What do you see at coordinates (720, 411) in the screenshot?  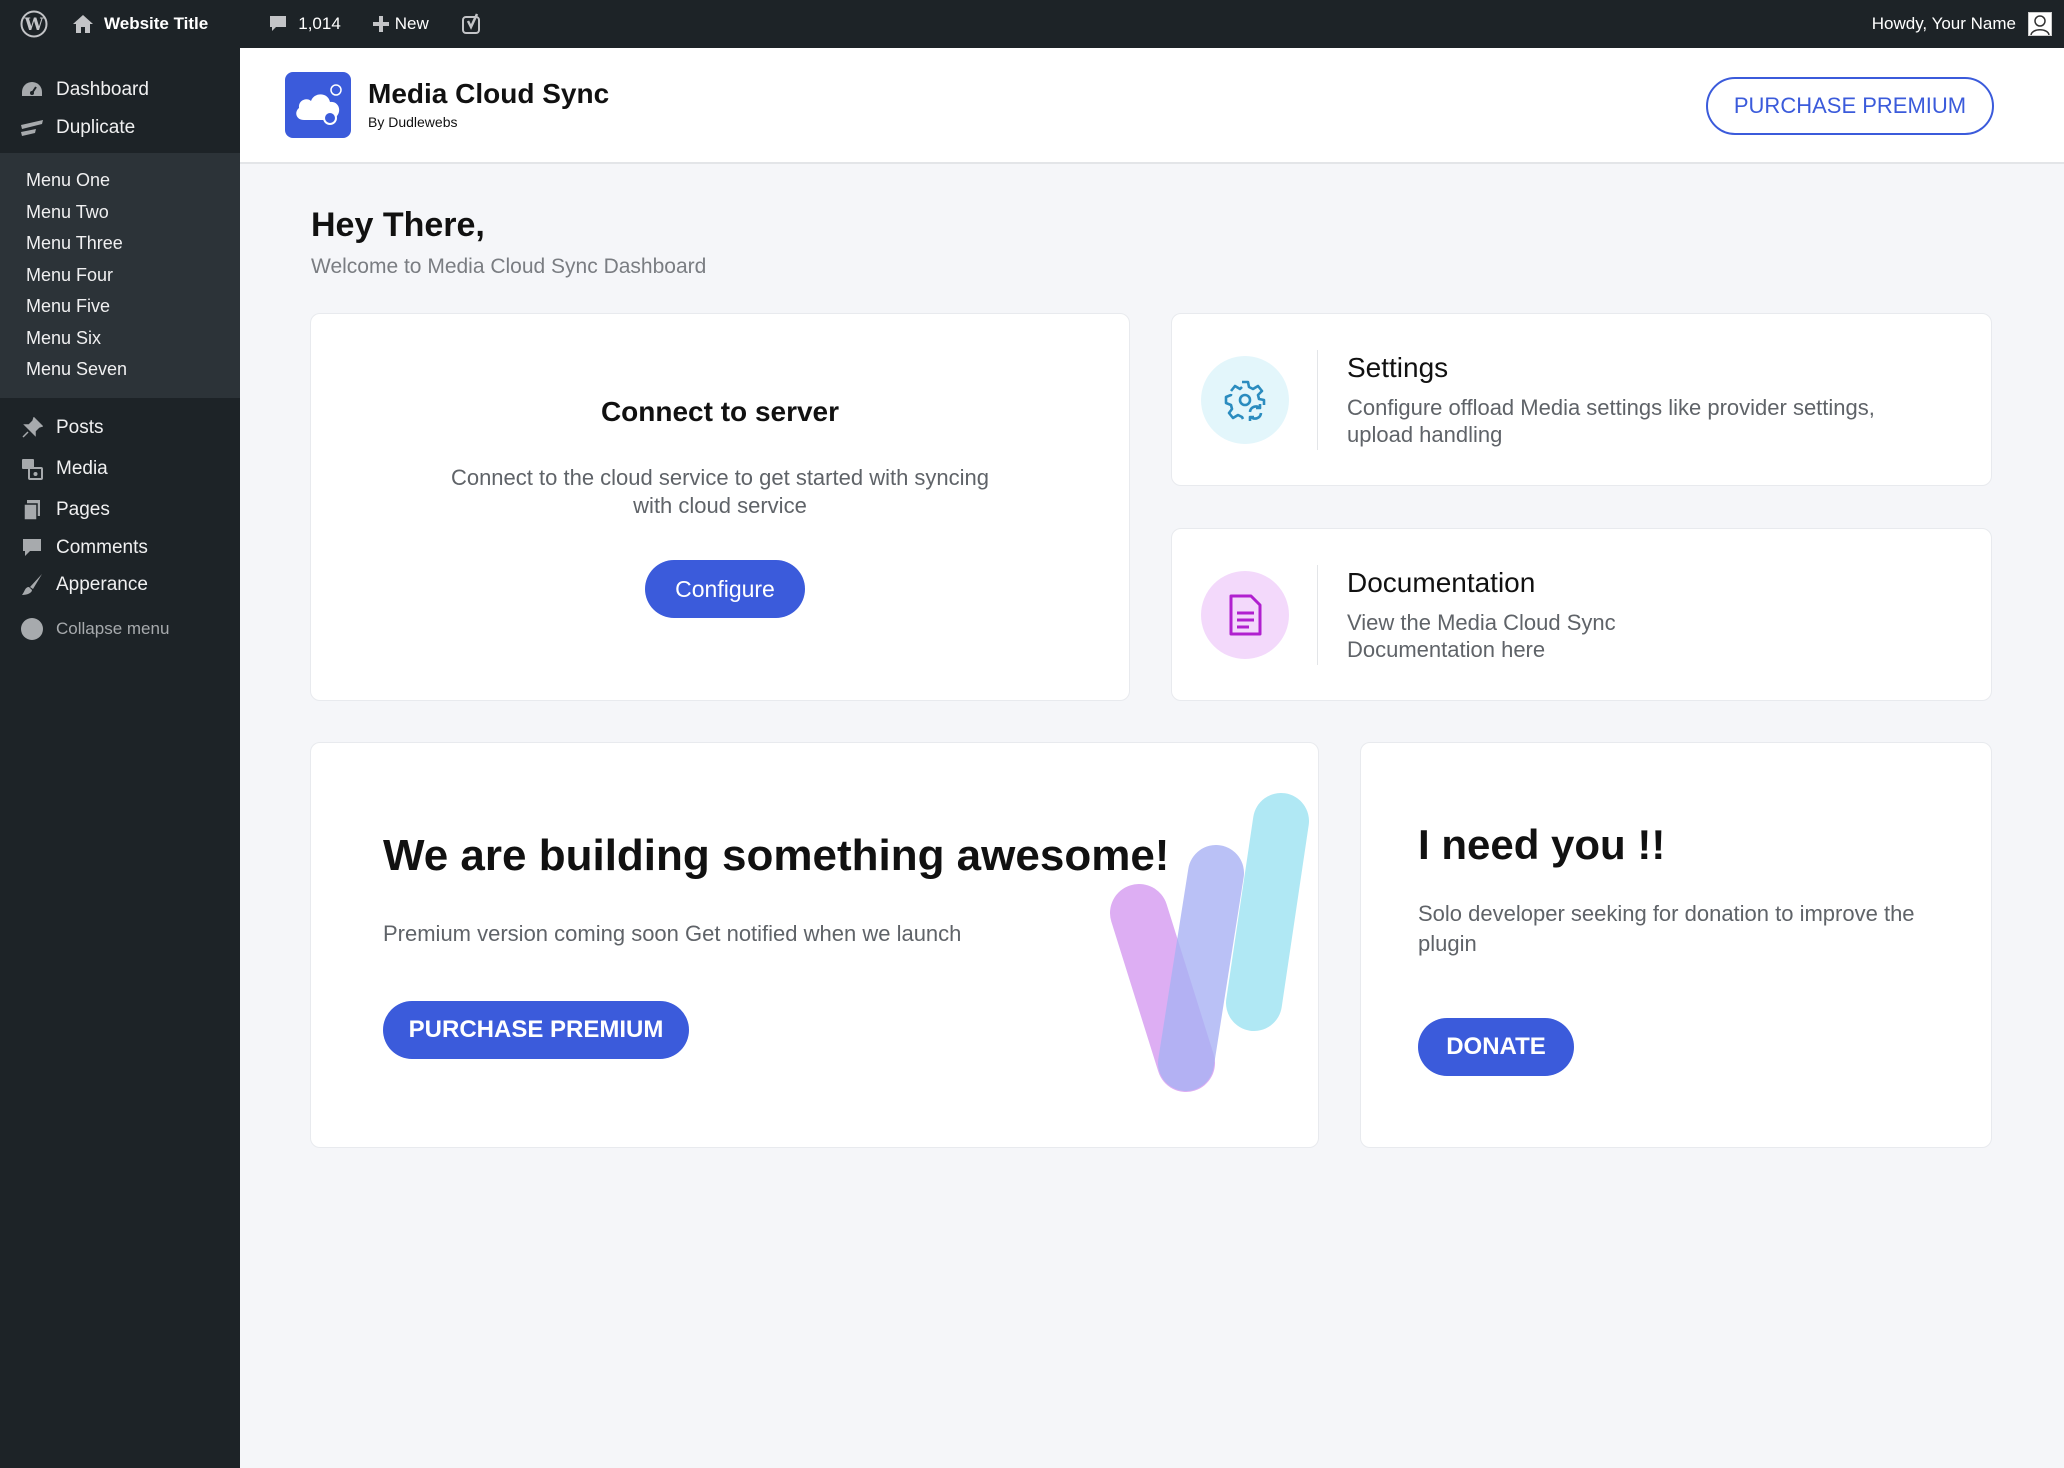 I see `connect-title: Connect to server` at bounding box center [720, 411].